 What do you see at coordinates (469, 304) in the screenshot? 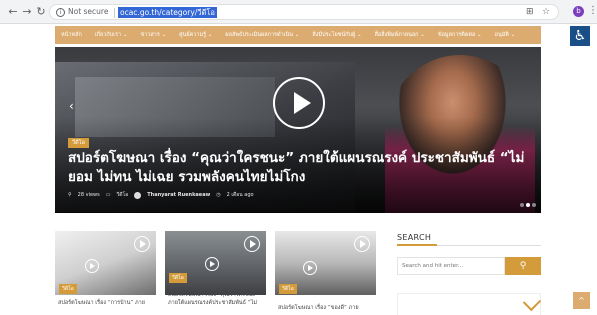
I see `sidebar-widget` at bounding box center [469, 304].